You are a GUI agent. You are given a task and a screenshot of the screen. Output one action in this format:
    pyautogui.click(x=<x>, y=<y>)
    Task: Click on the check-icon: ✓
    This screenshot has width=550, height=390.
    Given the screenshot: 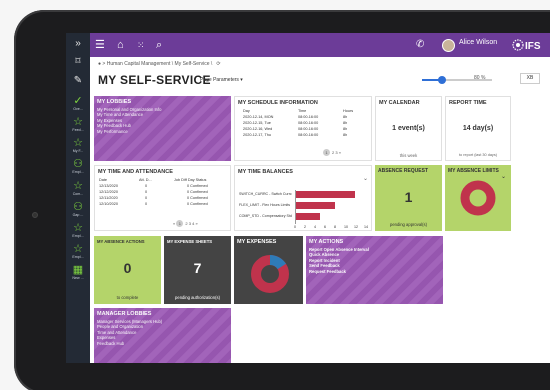 What is the action you would take?
    pyautogui.click(x=78, y=101)
    